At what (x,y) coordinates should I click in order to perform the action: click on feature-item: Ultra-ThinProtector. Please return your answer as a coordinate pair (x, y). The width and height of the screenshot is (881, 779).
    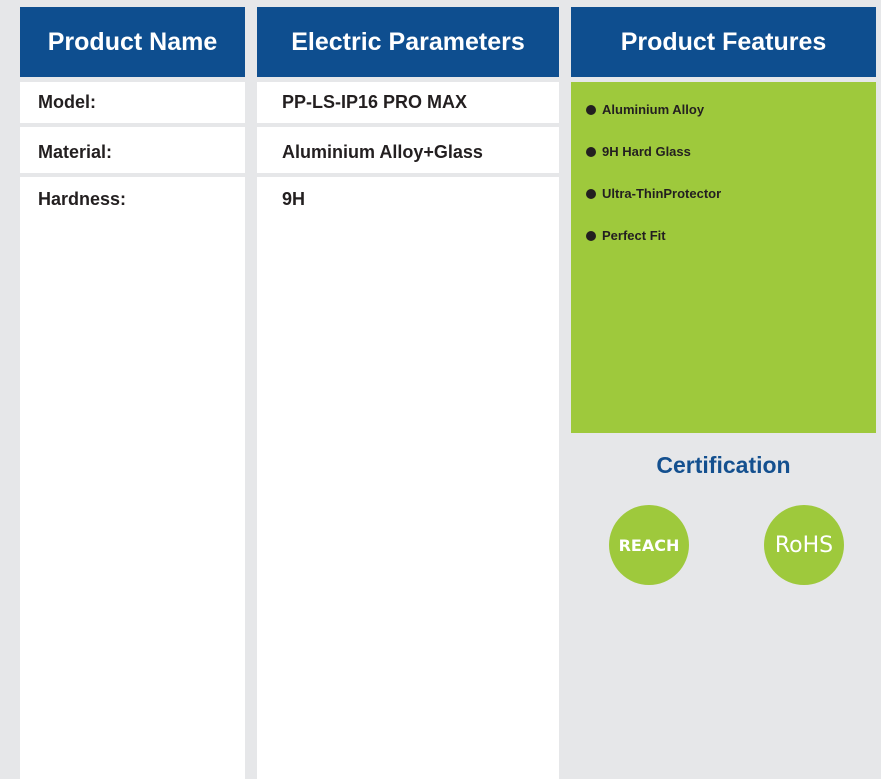
    Looking at the image, I should click on (653, 193).